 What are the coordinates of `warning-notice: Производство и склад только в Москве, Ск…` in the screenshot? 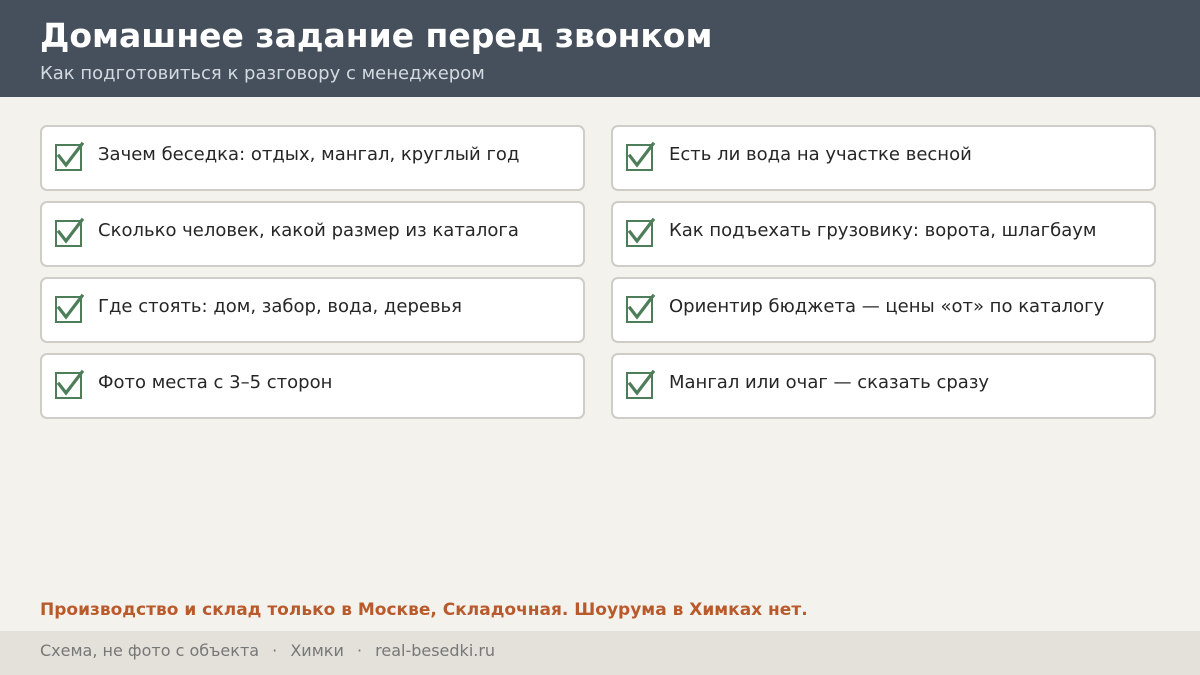 It's located at (424, 610).